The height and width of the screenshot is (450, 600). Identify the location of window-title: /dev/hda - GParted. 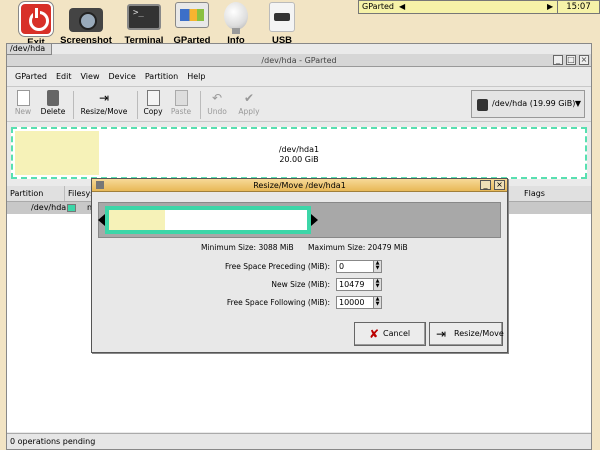
(299, 60).